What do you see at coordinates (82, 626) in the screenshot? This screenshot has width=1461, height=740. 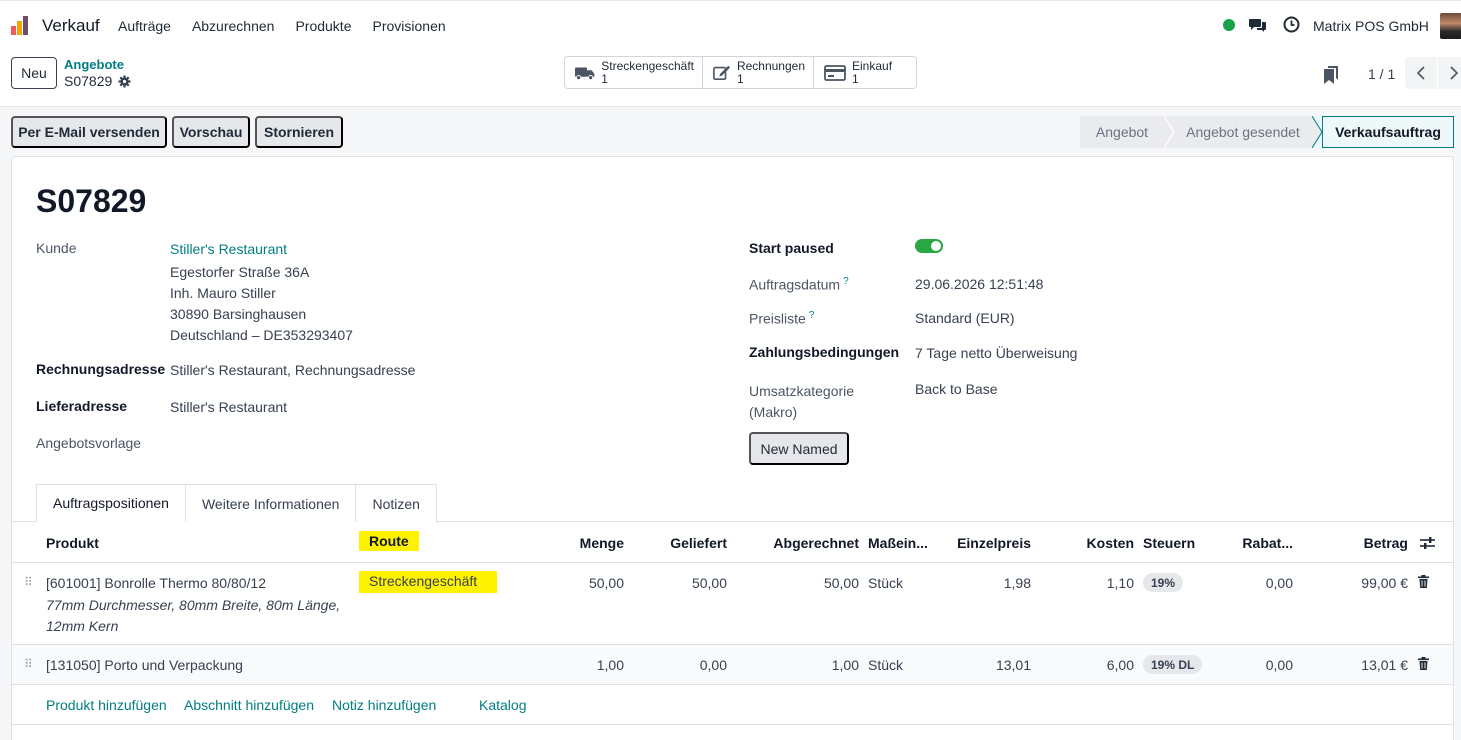 I see `row-description: 12mm Kern` at bounding box center [82, 626].